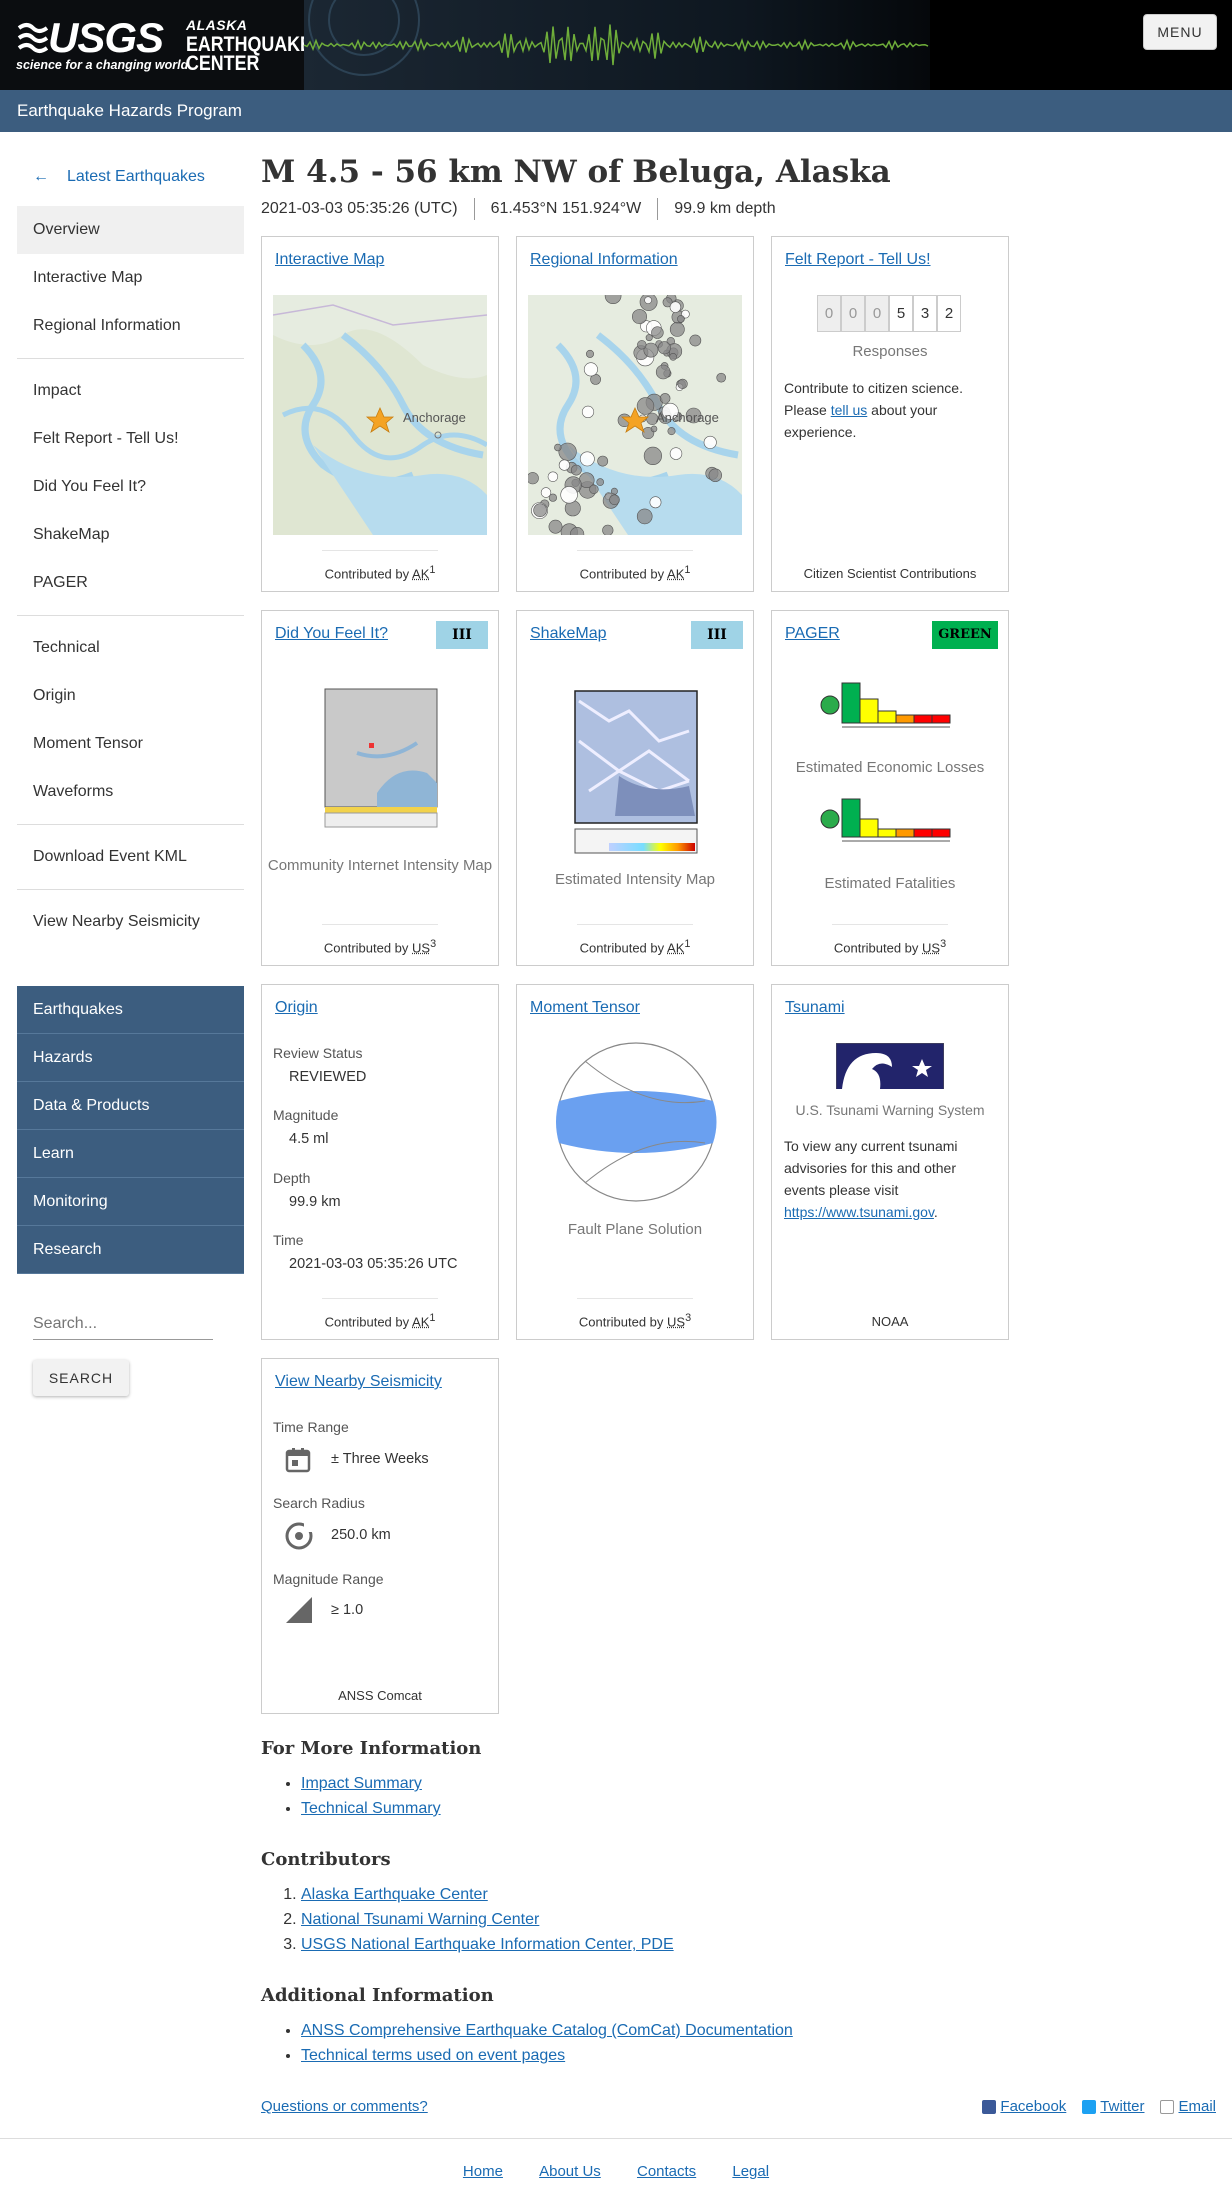 This screenshot has width=1232, height=2206. I want to click on pager-fatalities-caption: Estimated Fatalities, so click(890, 883).